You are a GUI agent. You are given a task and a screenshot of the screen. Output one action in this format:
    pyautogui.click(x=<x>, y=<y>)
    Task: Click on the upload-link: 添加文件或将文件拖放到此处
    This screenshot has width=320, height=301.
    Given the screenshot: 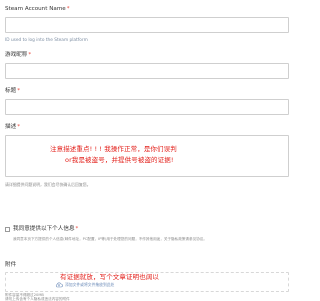 What is the action you would take?
    pyautogui.click(x=84, y=285)
    